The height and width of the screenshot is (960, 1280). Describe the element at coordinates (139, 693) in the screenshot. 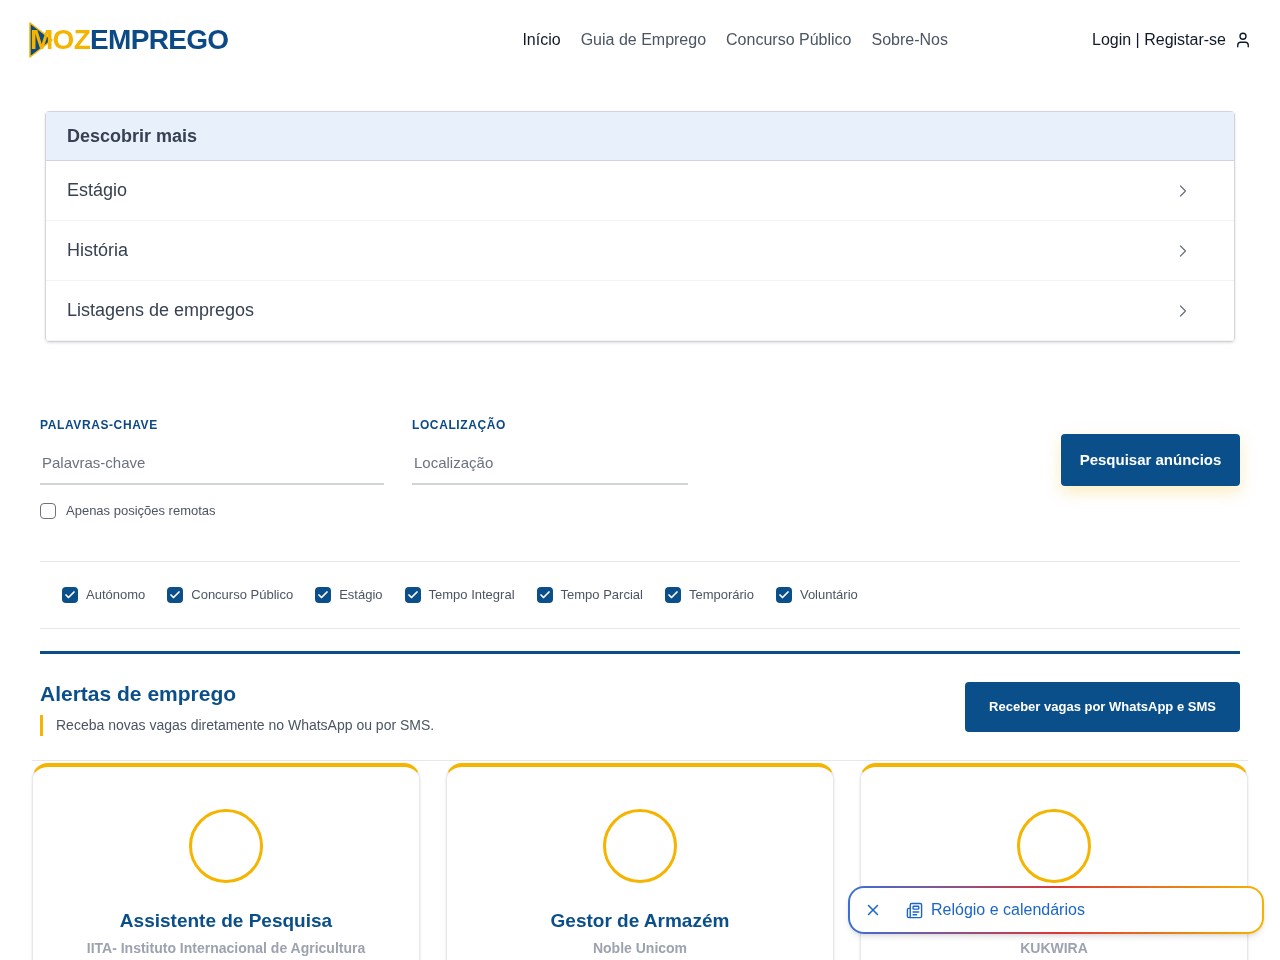

I see `section-title: Alertas de emprego` at that location.